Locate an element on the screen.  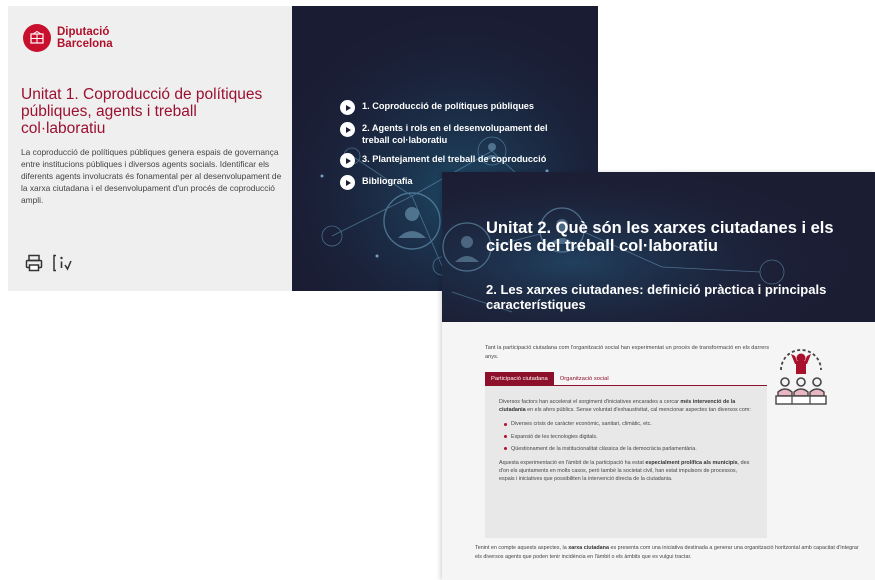
bold-text-run: xarxa ciutadana is located at coordinates (588, 548).